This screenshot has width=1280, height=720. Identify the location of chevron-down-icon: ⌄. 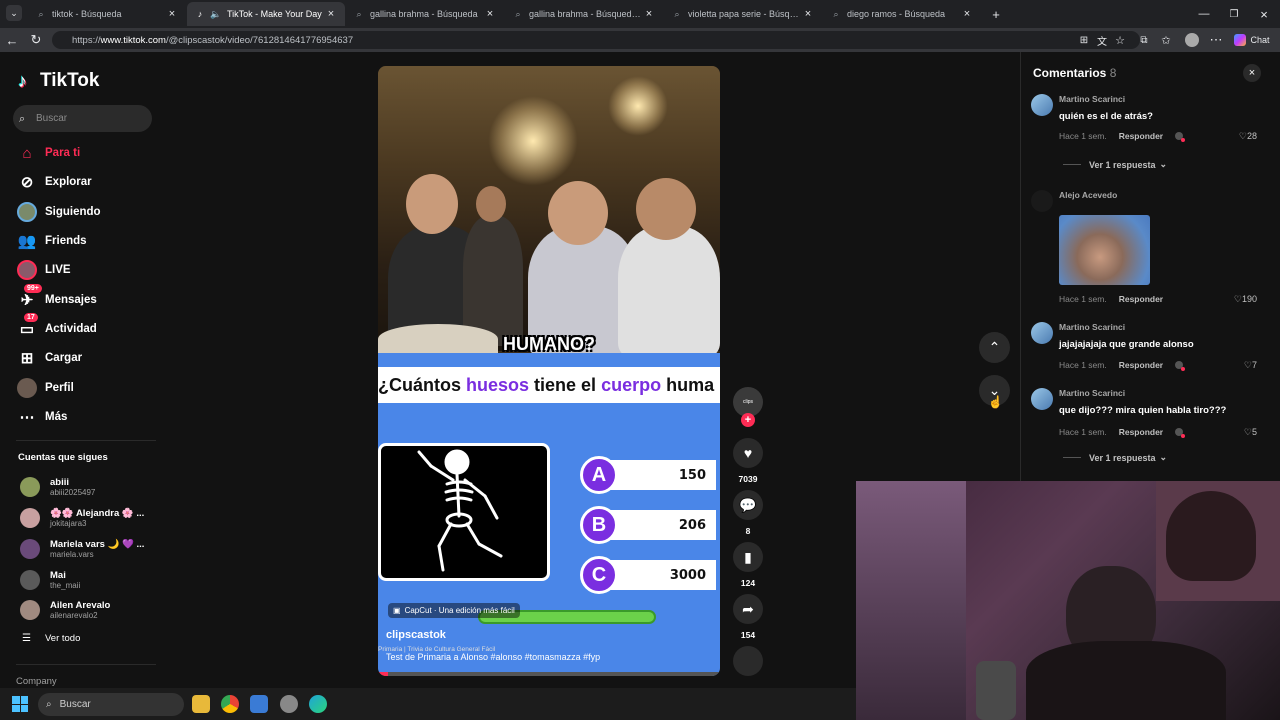
(1163, 164).